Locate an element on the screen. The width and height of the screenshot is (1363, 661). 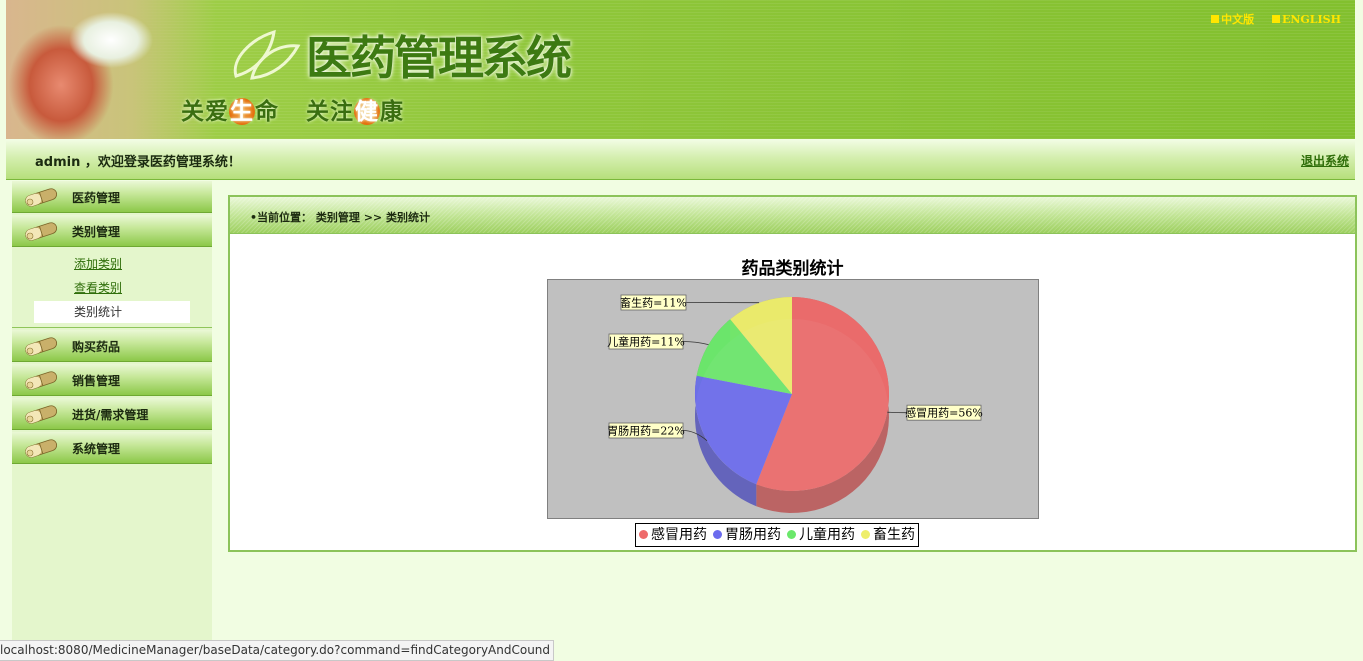
sidebar-item-sales-management: 销售管理 is located at coordinates (112, 380).